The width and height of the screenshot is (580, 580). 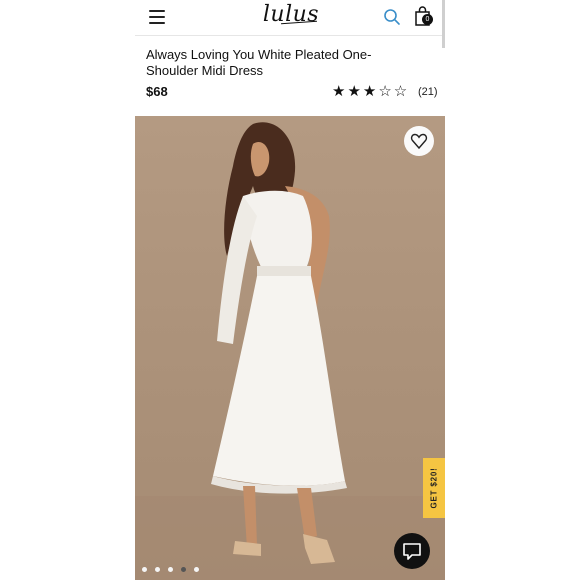 I want to click on top-navigation-bar: lulus 0, so click(x=290, y=18).